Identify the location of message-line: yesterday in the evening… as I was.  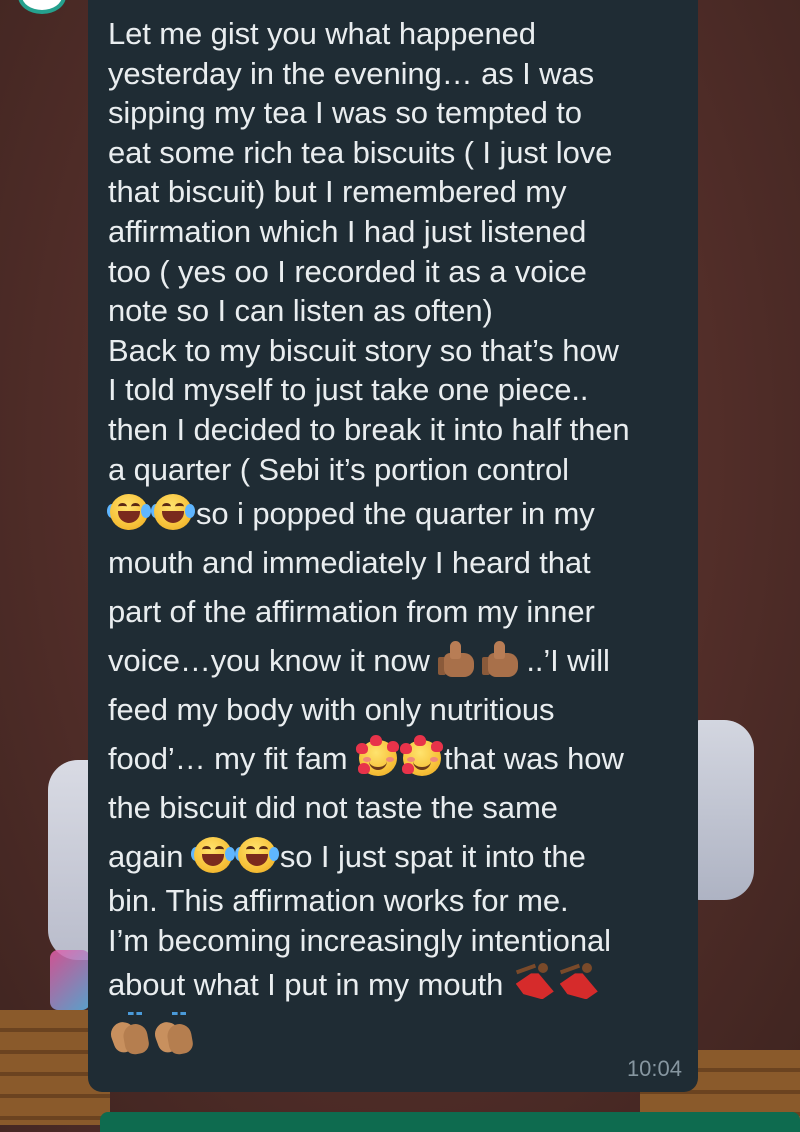
(351, 73).